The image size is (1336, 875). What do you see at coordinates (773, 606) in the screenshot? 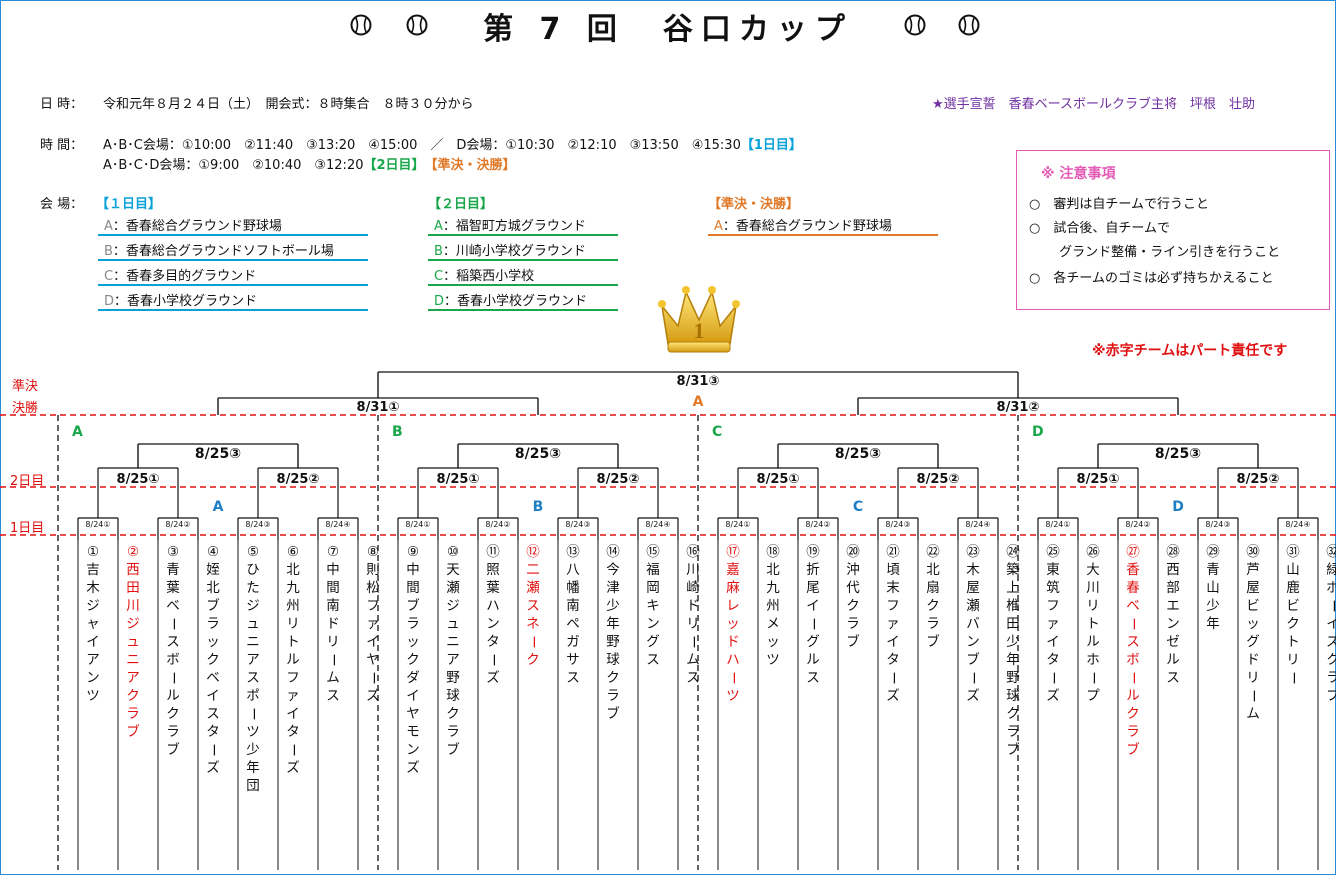
I see `team-entry: ⑱ 北九州メッツ` at bounding box center [773, 606].